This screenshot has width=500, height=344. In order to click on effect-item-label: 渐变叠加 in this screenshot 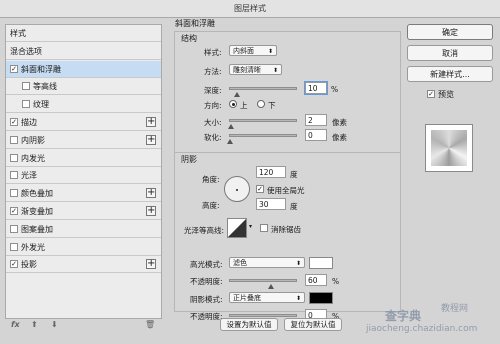, I will do `click(37, 211)`.